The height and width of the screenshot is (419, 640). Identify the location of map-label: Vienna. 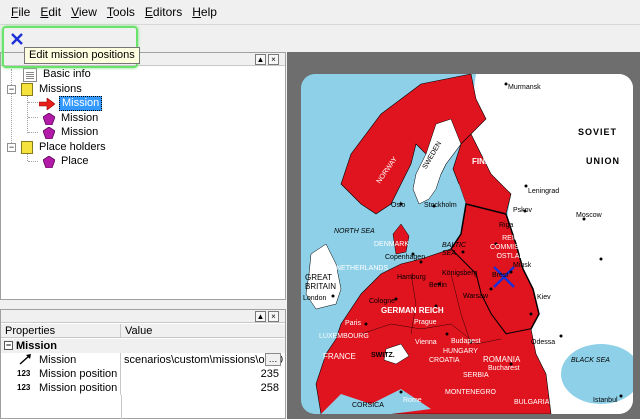
(426, 342).